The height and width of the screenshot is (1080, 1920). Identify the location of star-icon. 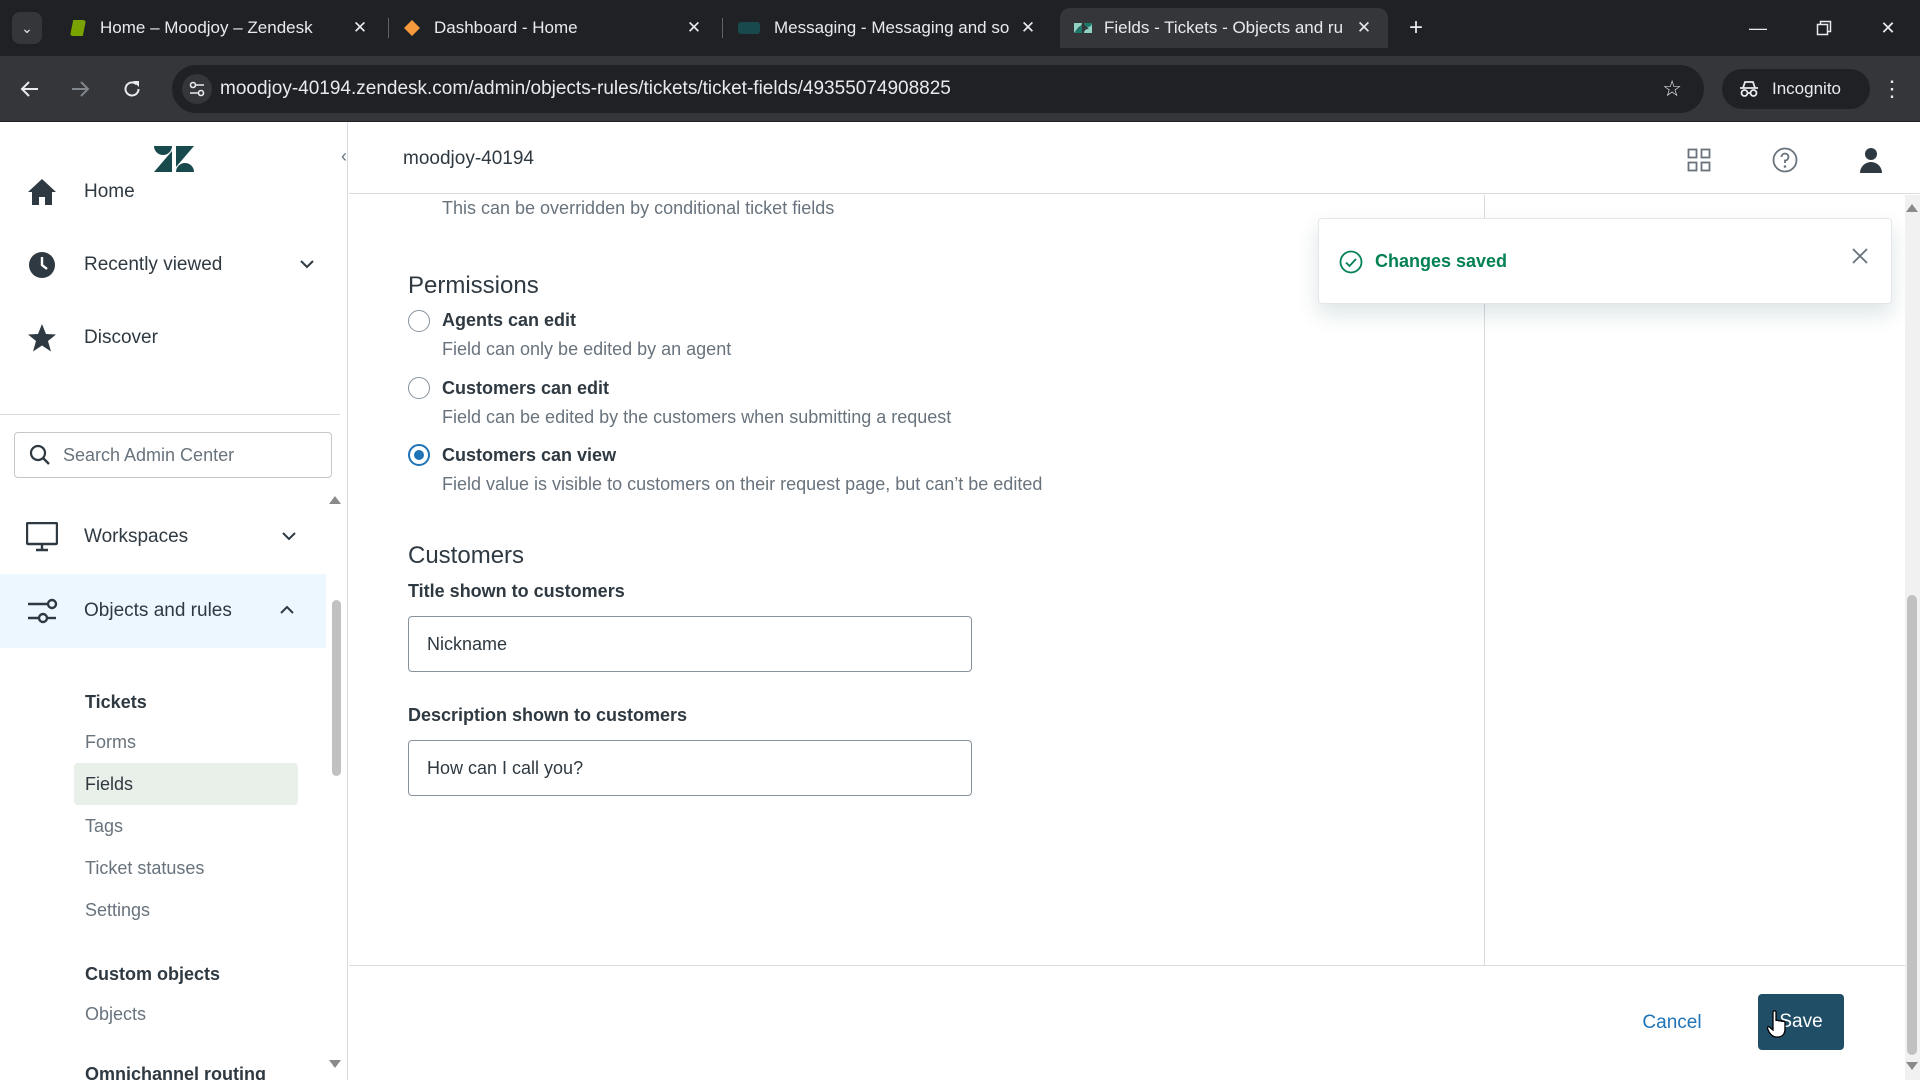
(42, 338).